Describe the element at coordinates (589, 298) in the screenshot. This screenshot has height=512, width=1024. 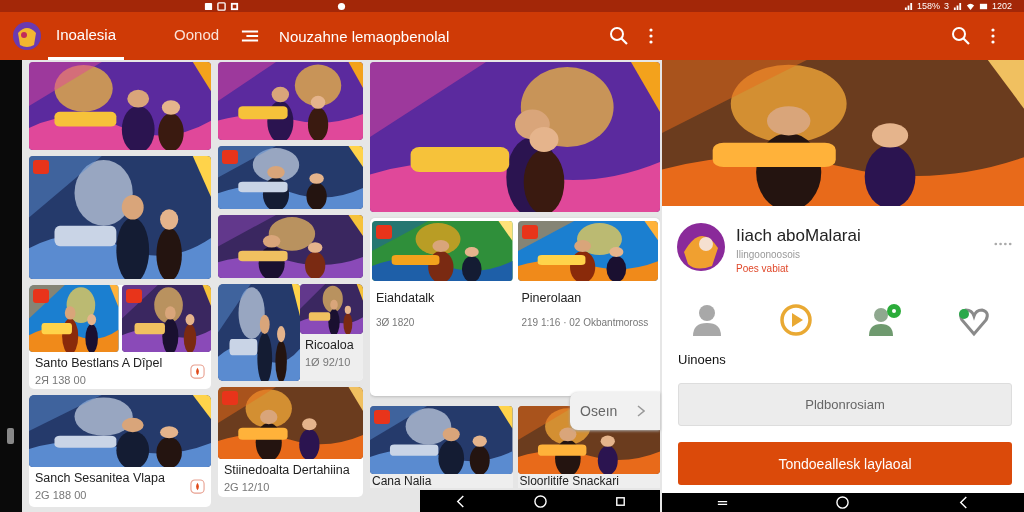
I see `game-title: Pinerolaan` at that location.